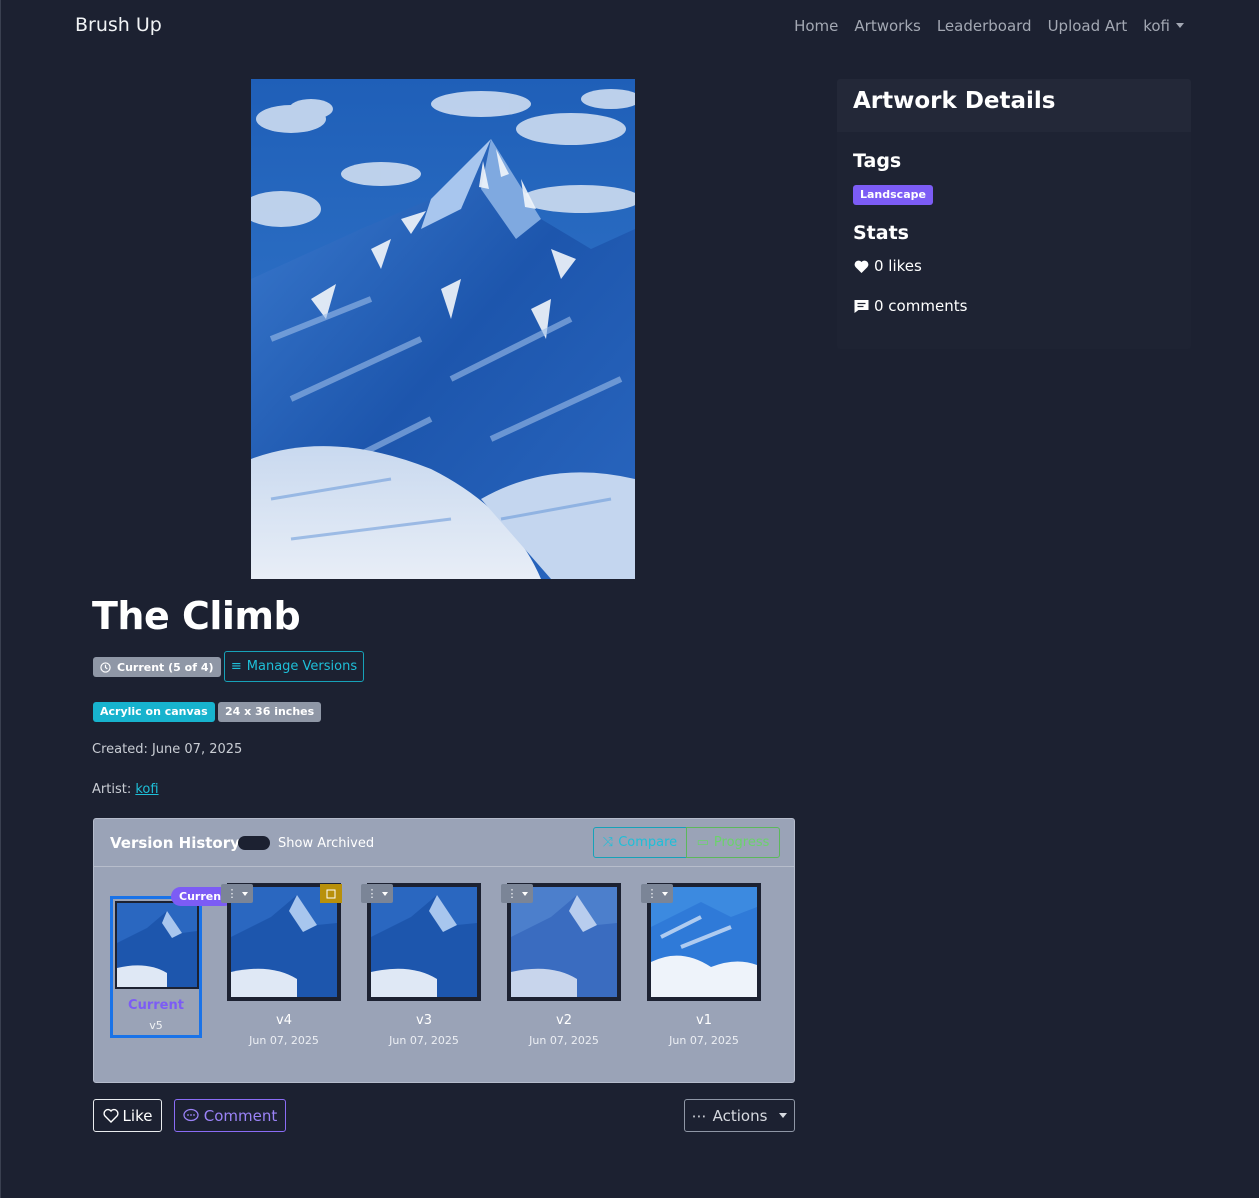  What do you see at coordinates (816, 26) in the screenshot?
I see `nav-link-home: Home` at bounding box center [816, 26].